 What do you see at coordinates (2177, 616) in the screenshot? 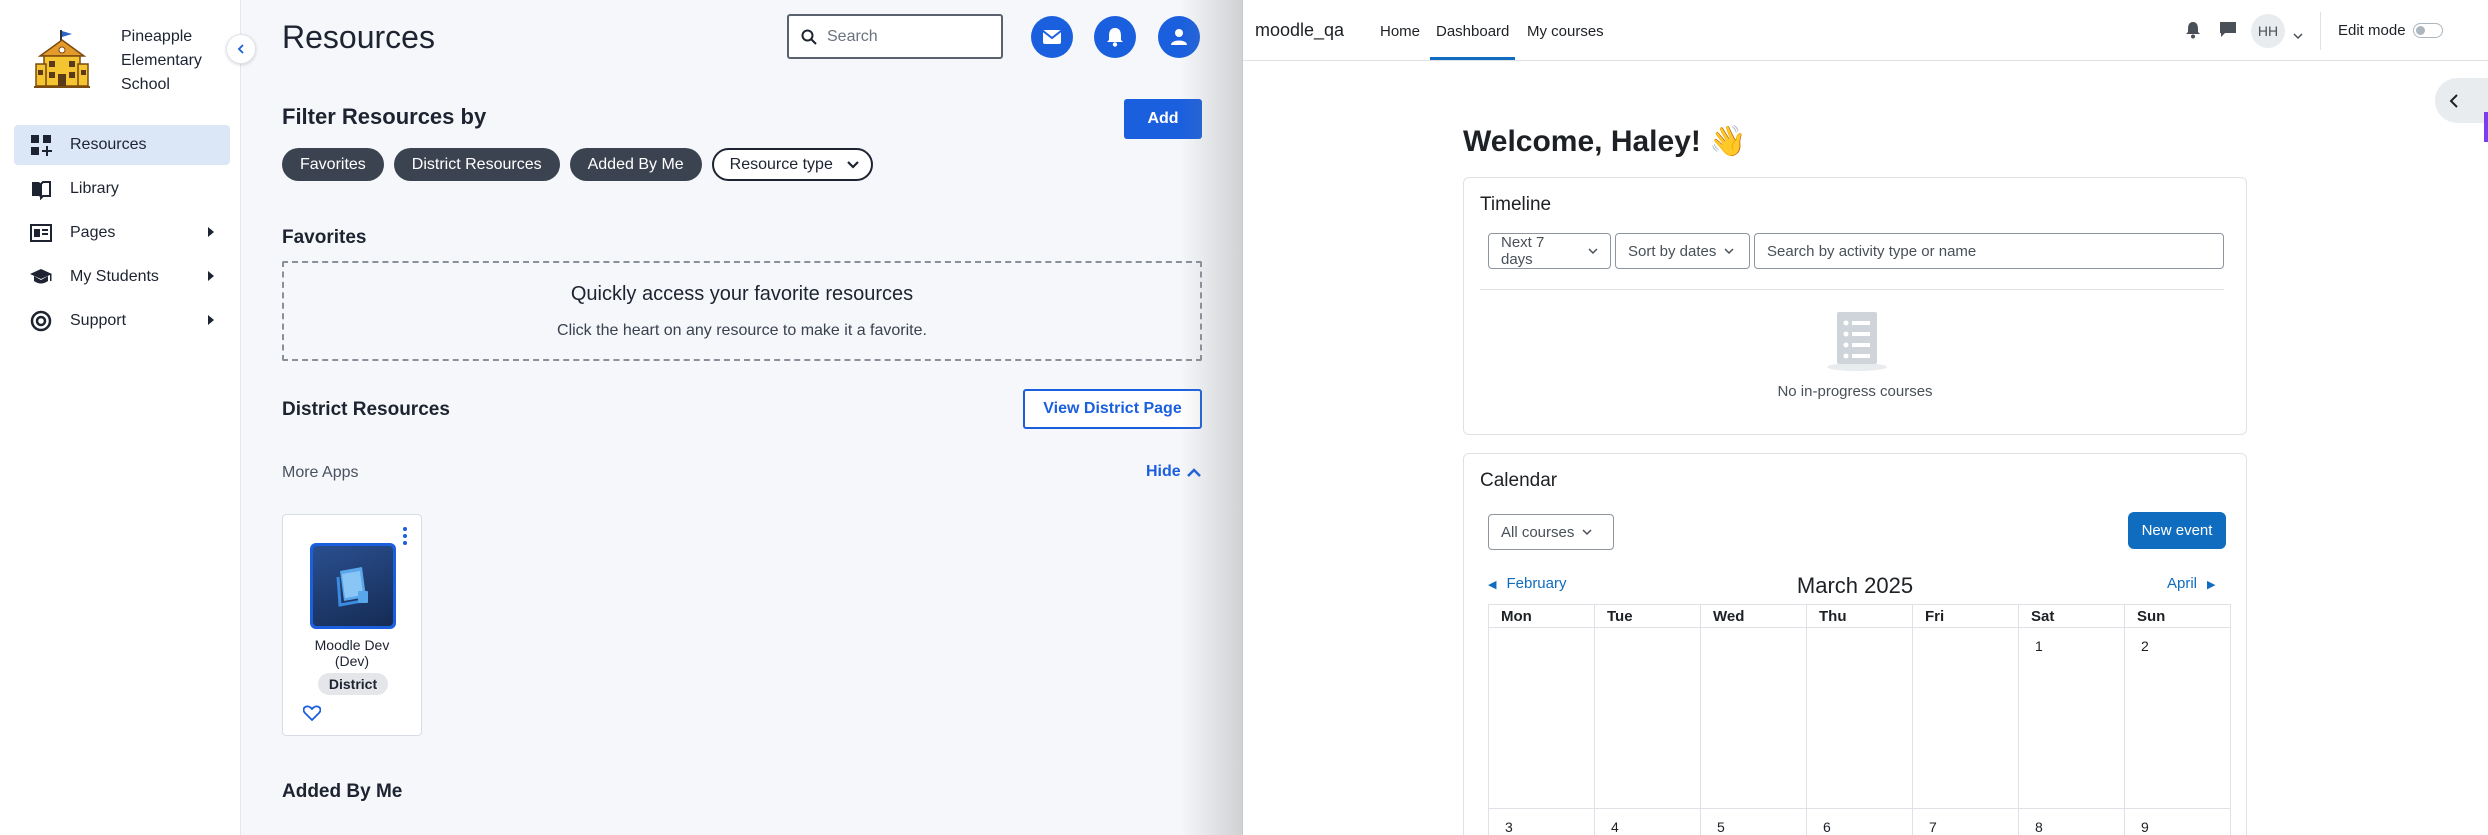
I see `weekday-header: Sun` at bounding box center [2177, 616].